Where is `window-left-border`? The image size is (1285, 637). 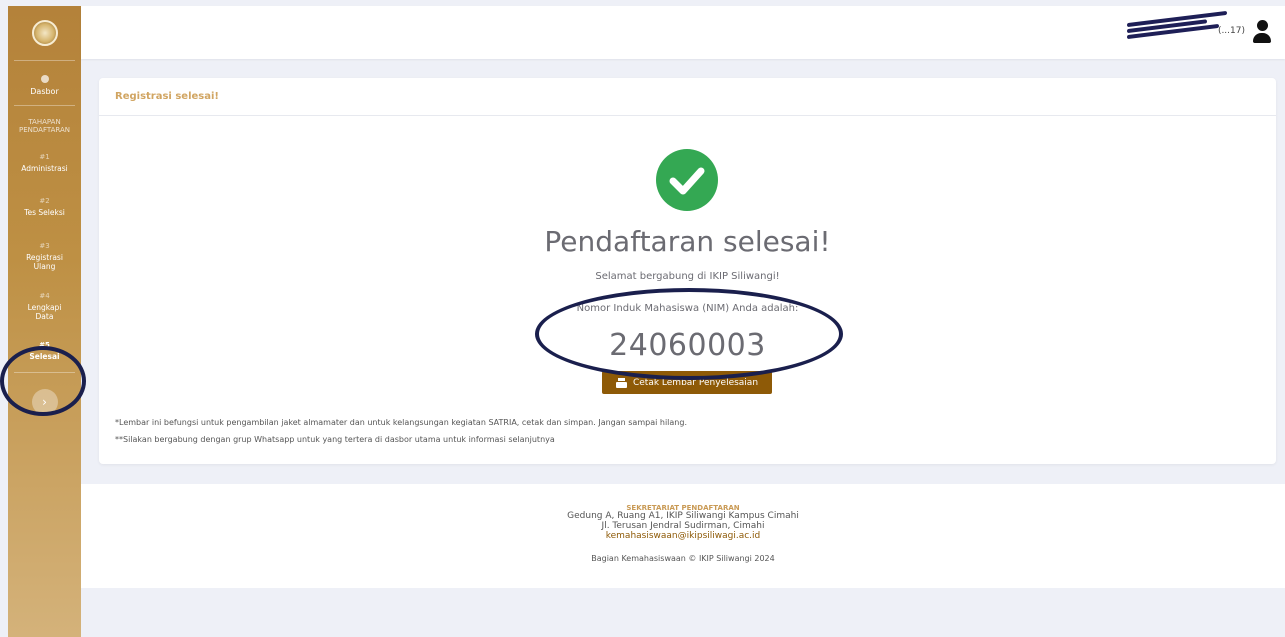
window-left-border is located at coordinates (4, 318).